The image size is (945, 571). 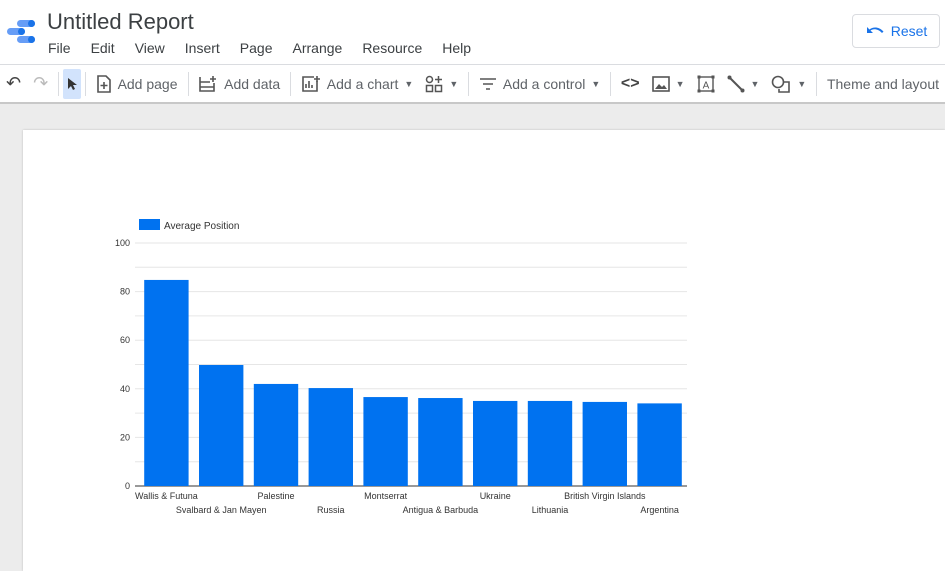 I want to click on embed-url-button: <>, so click(x=630, y=84).